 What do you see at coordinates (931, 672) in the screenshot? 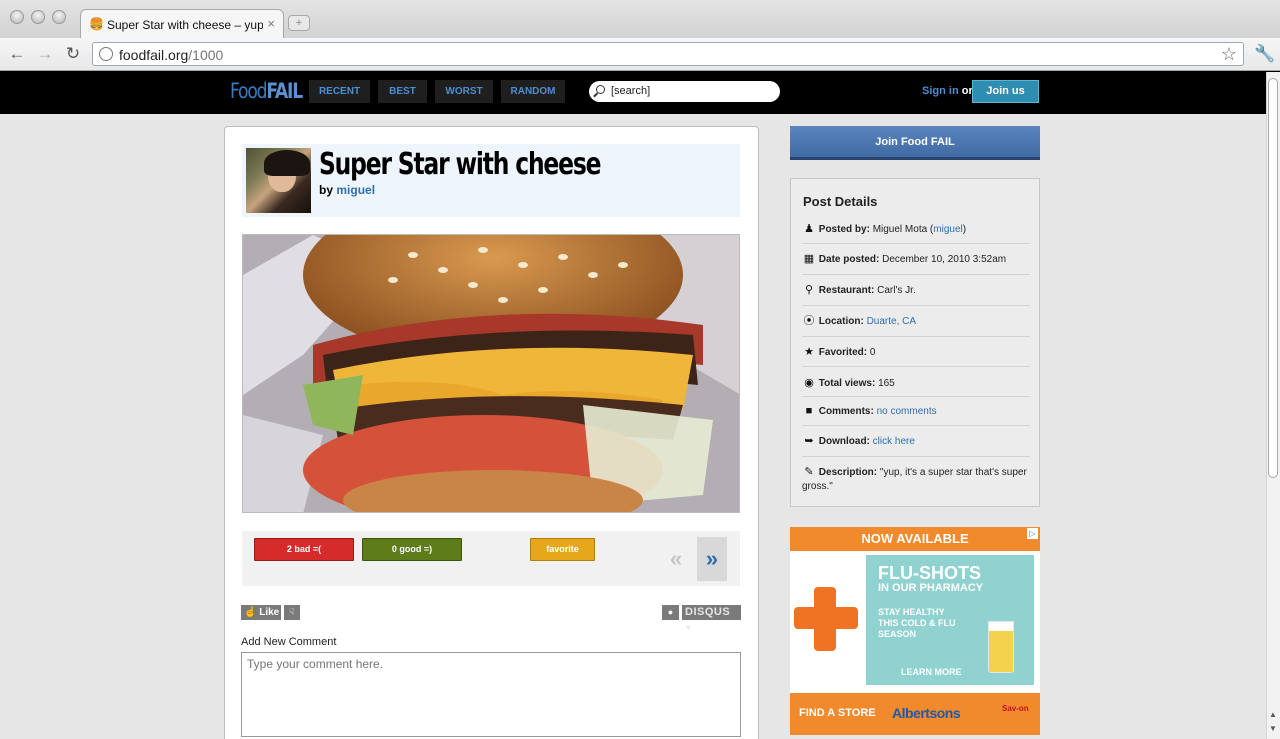
I see `ad-learn-more: LEARN MORE` at bounding box center [931, 672].